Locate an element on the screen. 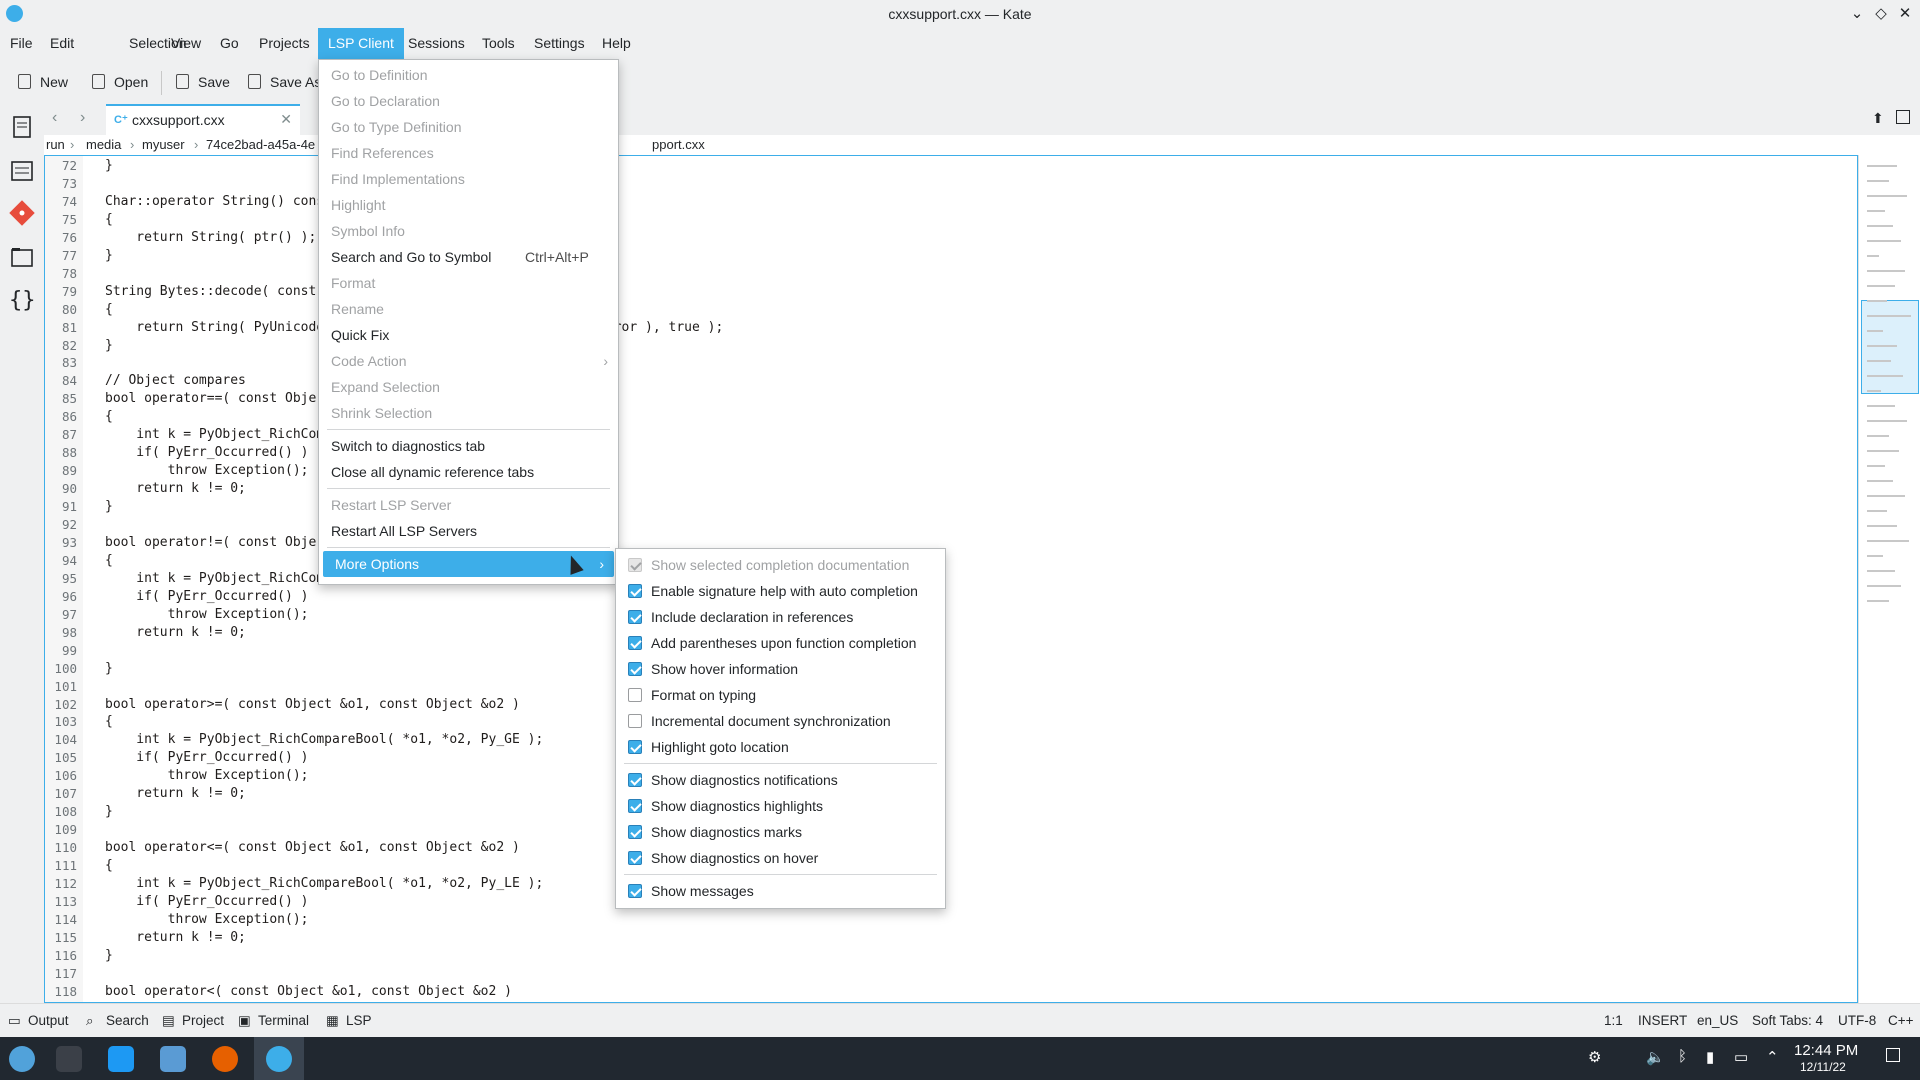 Image resolution: width=1920 pixels, height=1080 pixels. task-manager-icon is located at coordinates (69, 1059).